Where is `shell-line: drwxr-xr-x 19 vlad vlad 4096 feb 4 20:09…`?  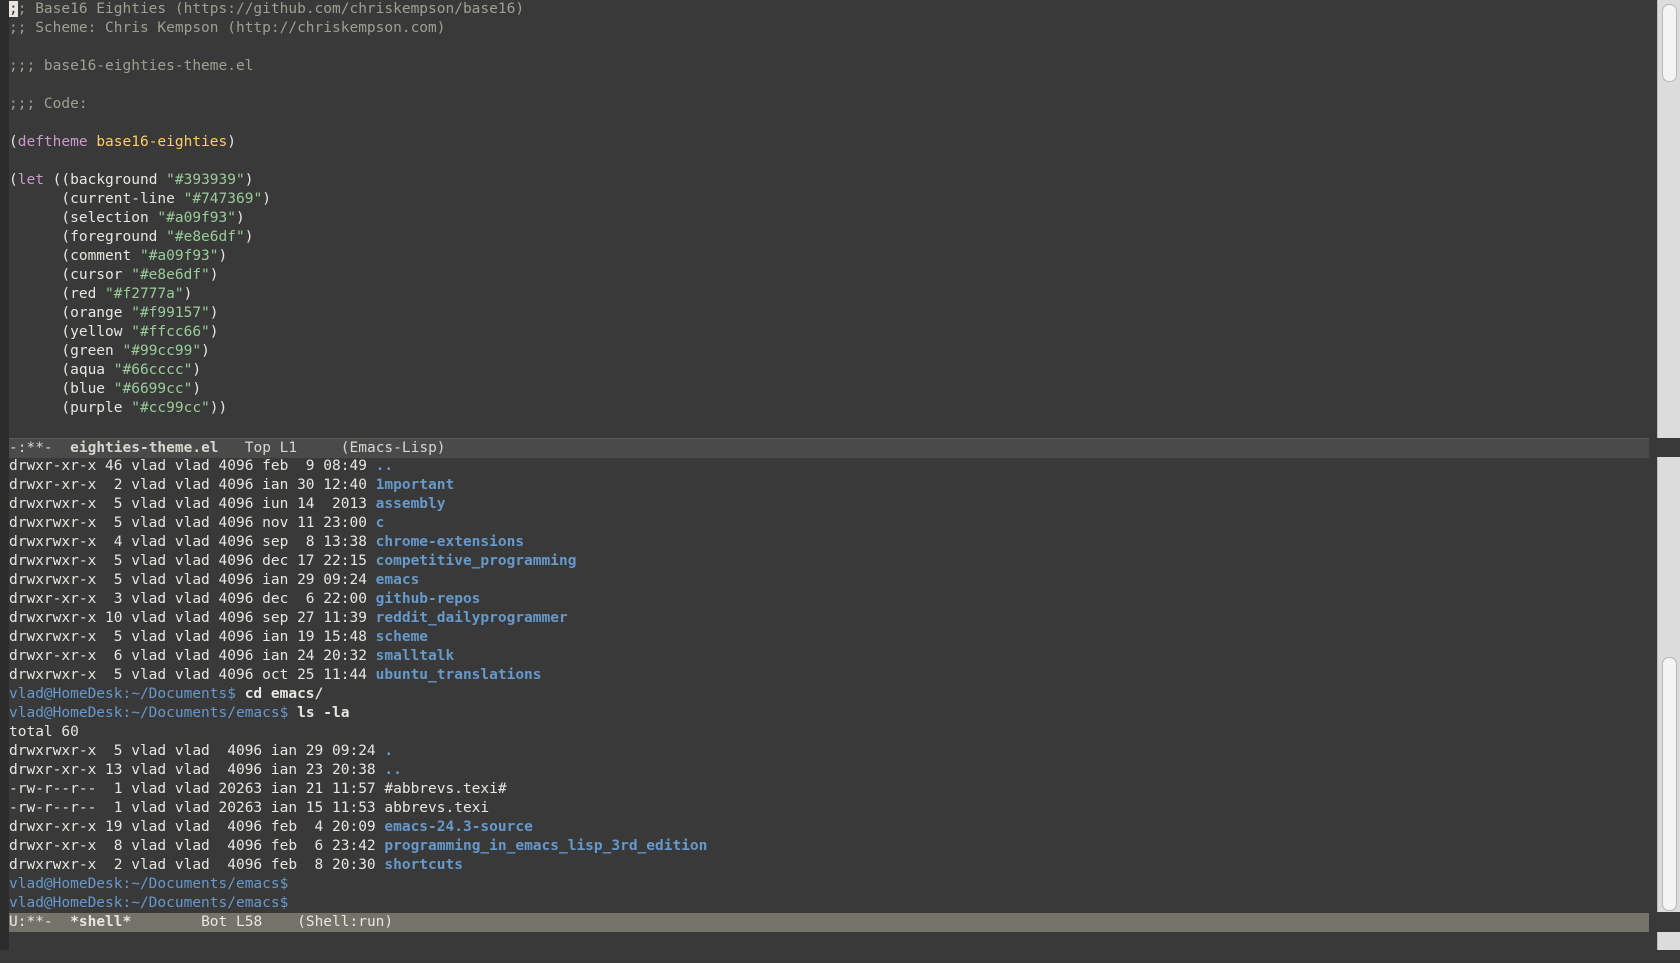
shell-line: drwxr-xr-x 19 vlad vlad 4096 feb 4 20:09… is located at coordinates (829, 827).